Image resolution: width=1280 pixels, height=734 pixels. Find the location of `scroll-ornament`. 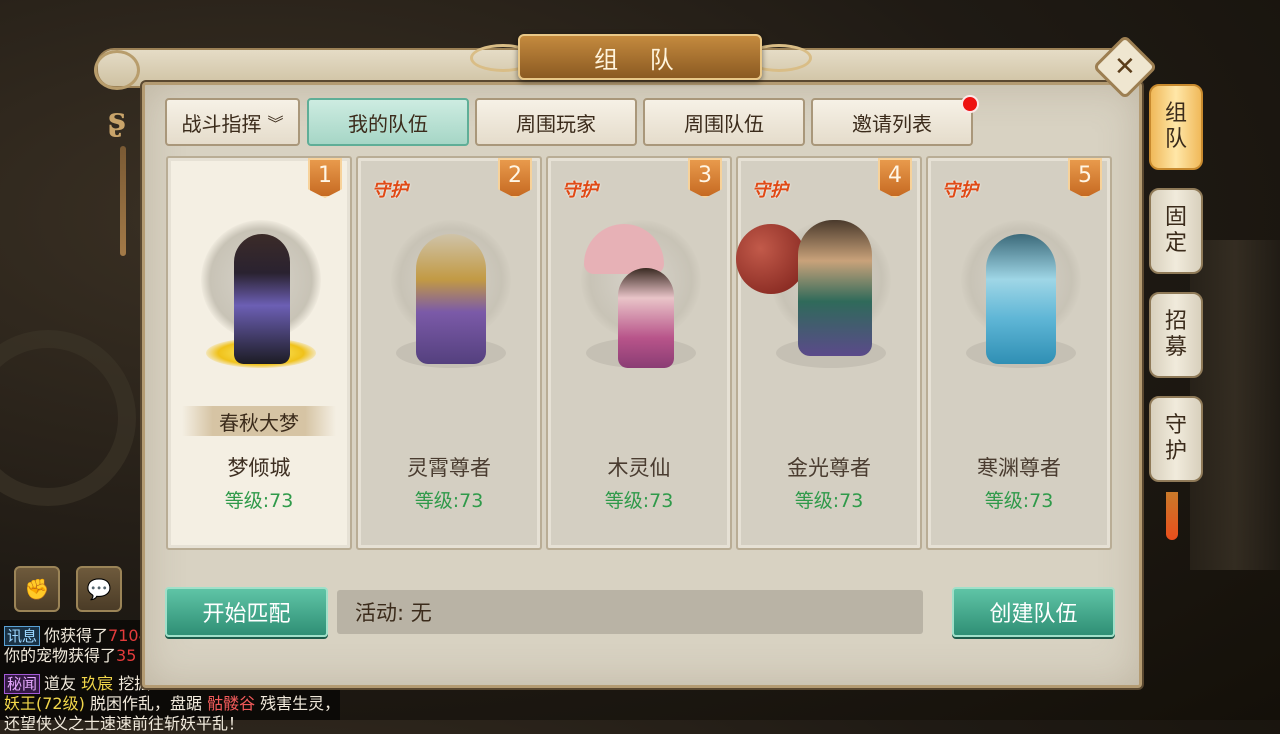

scroll-ornament is located at coordinates (117, 70).